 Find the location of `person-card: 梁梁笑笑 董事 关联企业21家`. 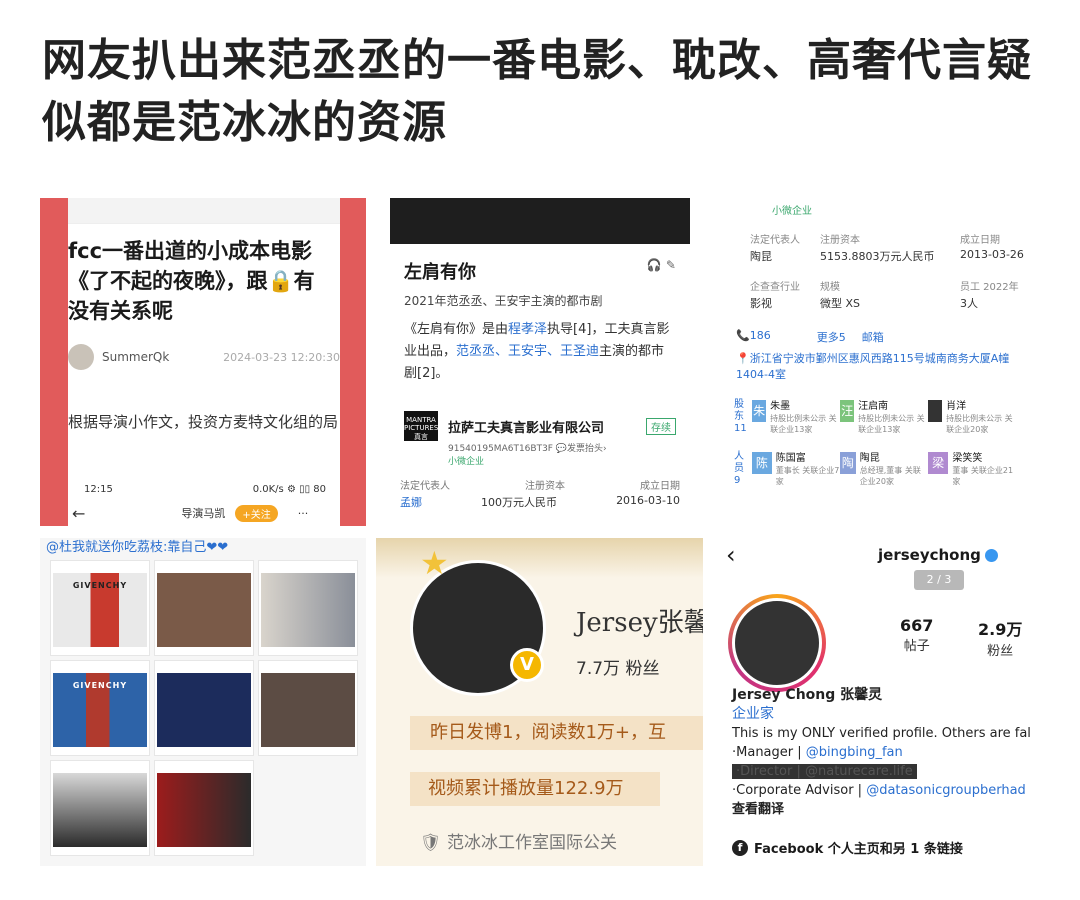

person-card: 梁梁笑笑 董事 关联企业21家 is located at coordinates (972, 469).